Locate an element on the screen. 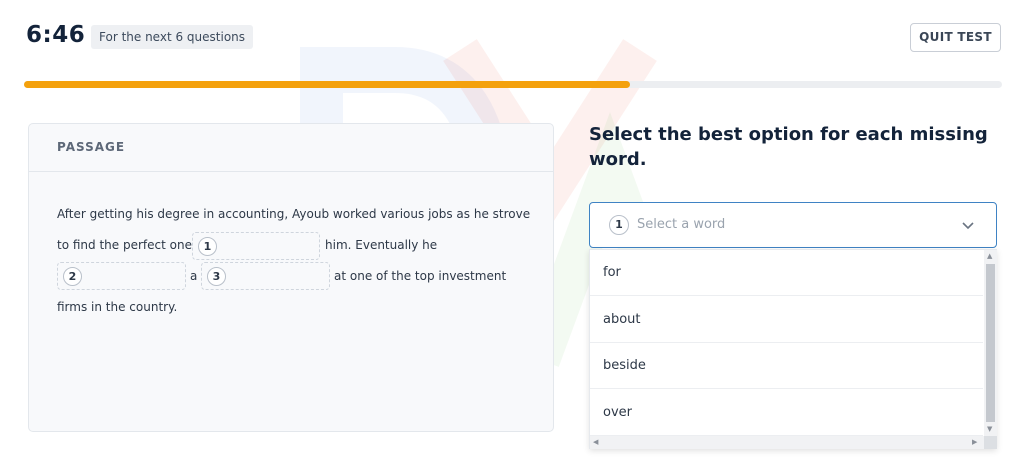 The width and height of the screenshot is (1024, 470). passage-text-line: to find the perfect one is located at coordinates (124, 245).